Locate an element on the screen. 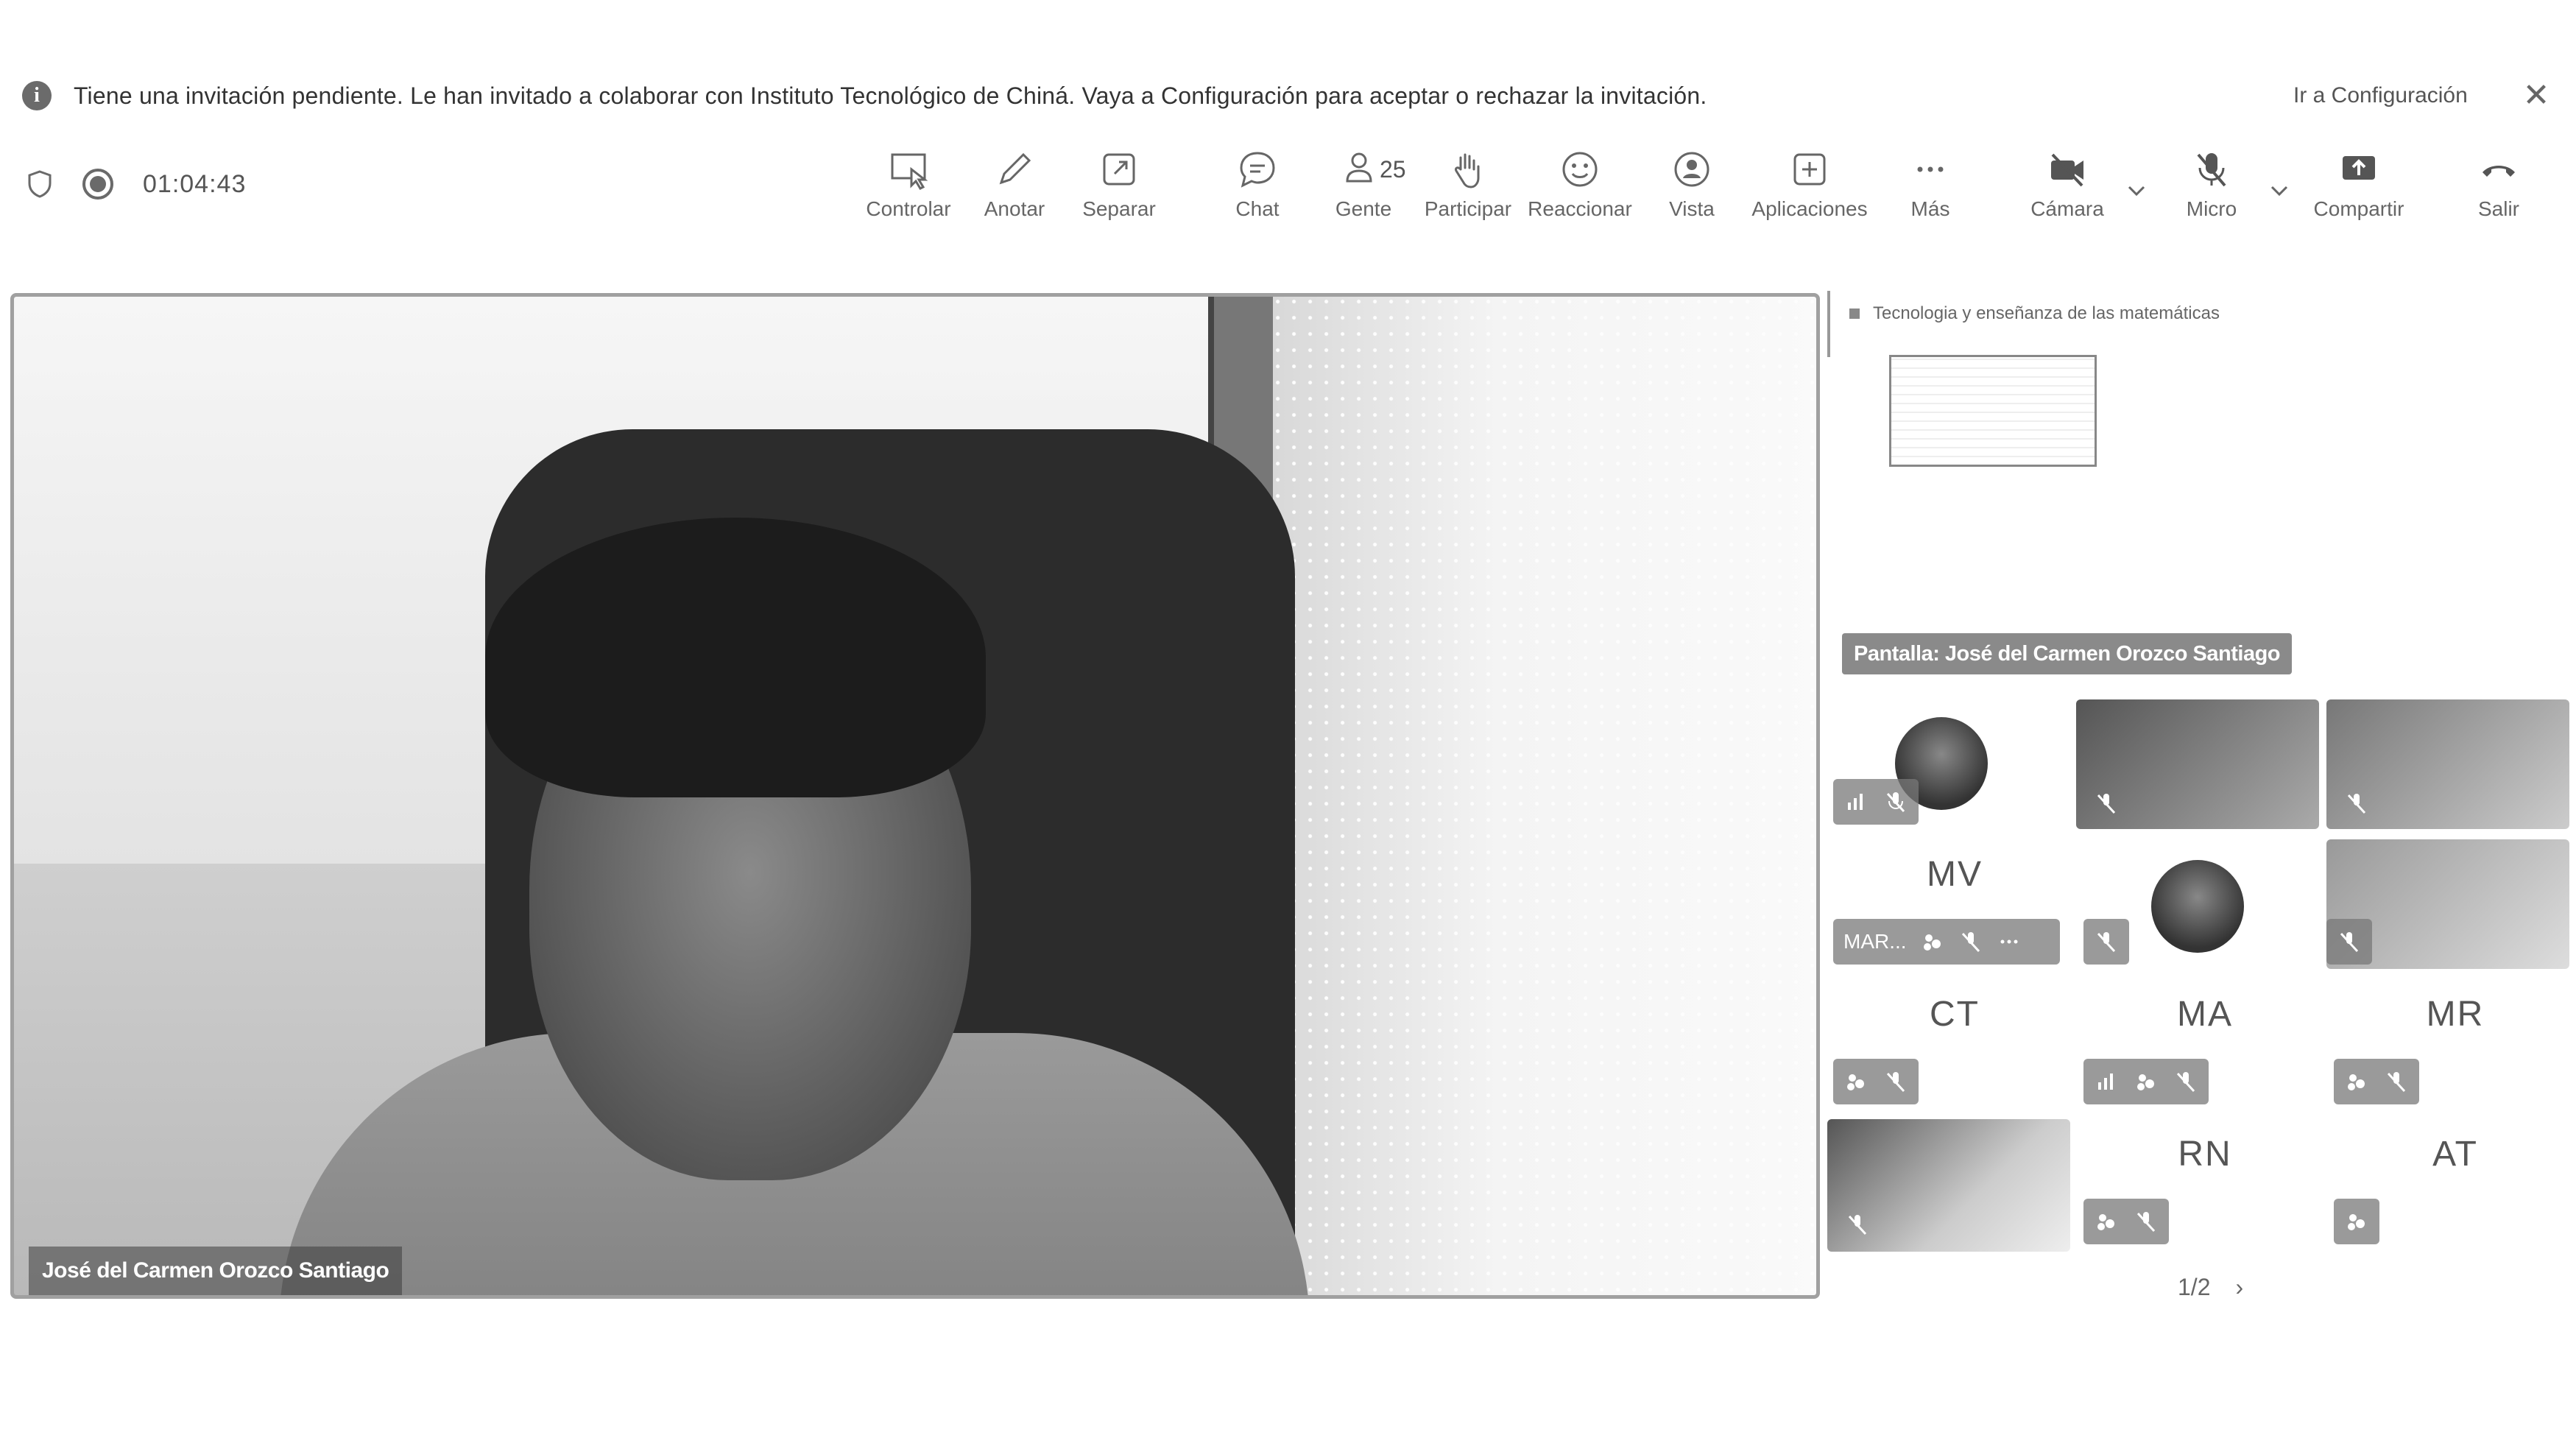  mic-button: Micro is located at coordinates (2211, 184).